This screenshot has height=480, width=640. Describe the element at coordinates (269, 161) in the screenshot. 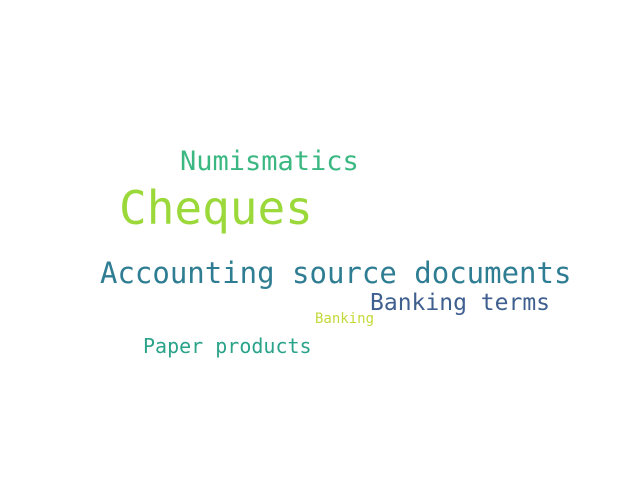

I see `word-numismatics: Numismatics` at that location.